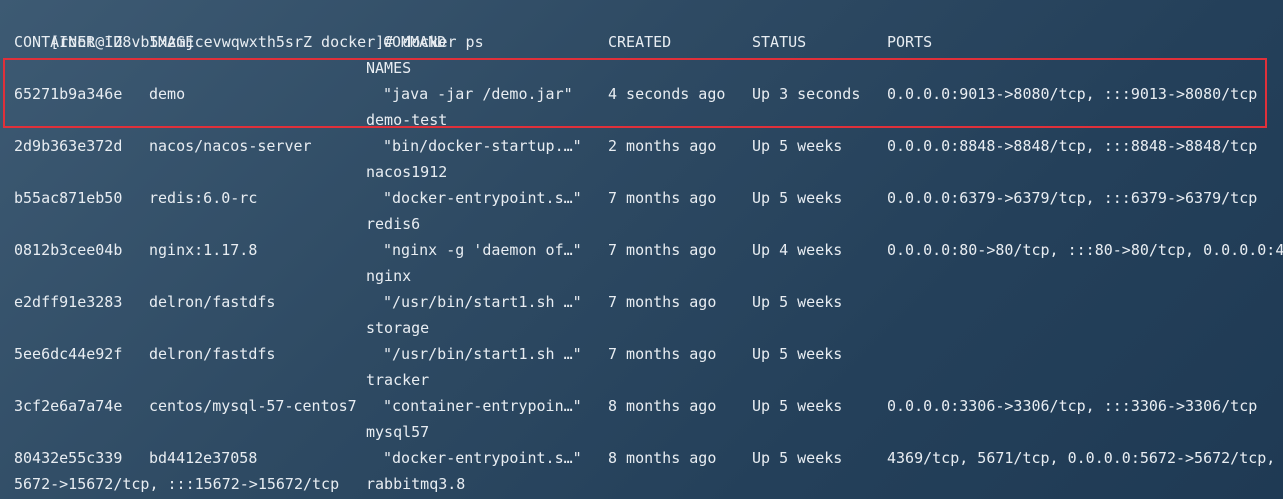  I want to click on container-command: "nginx -g 'daemon of…", so click(482, 250).